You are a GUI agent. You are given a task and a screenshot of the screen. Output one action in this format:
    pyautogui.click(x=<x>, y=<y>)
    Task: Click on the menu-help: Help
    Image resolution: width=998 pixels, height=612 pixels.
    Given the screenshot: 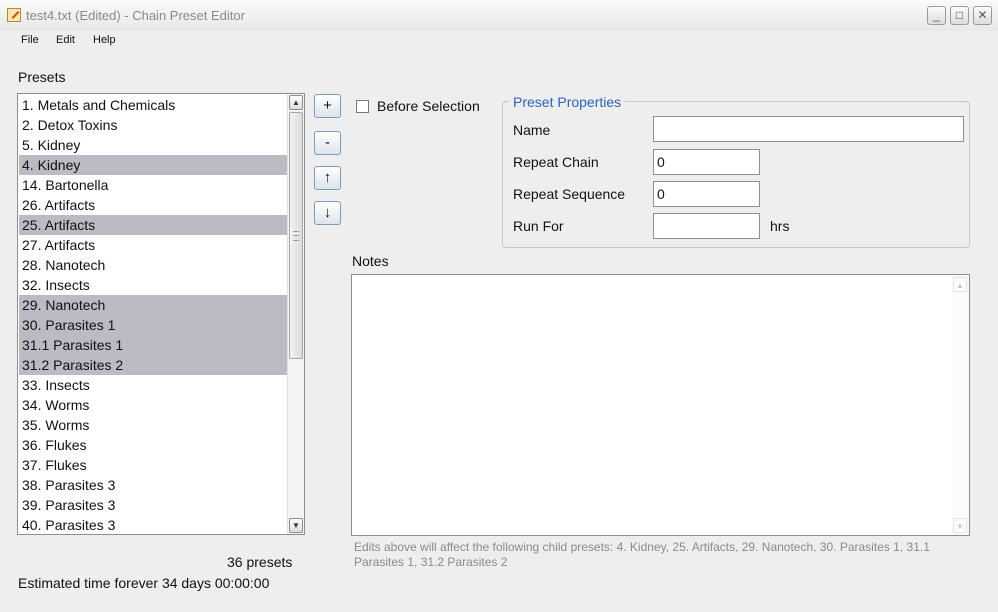 What is the action you would take?
    pyautogui.click(x=104, y=40)
    